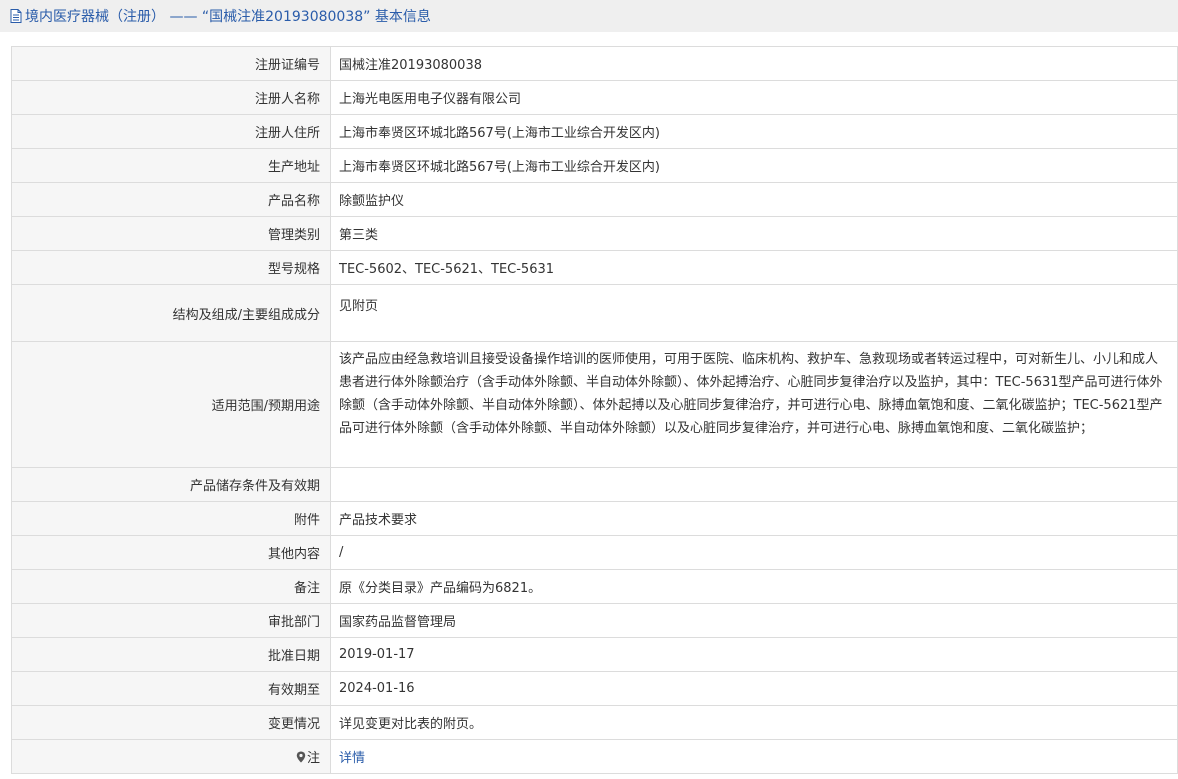  What do you see at coordinates (171, 484) in the screenshot?
I see `field-label: 产品储存条件及有效期` at bounding box center [171, 484].